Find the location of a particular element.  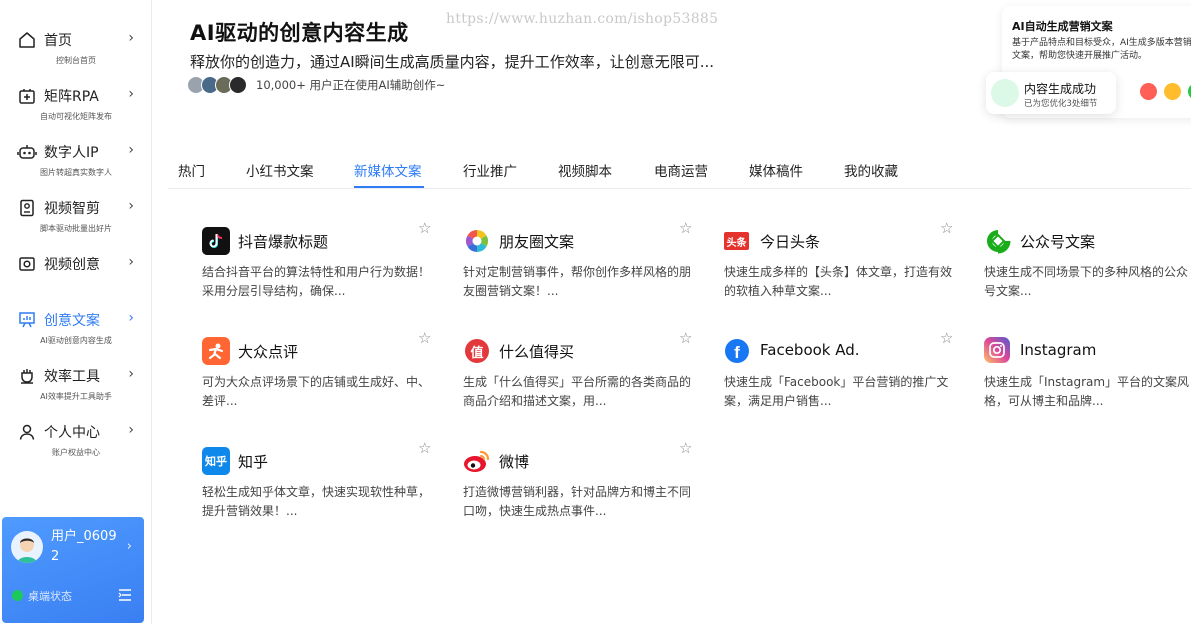

sidebar-item-personal-center: 个人中心 › 账户权益中心 is located at coordinates (76, 446).